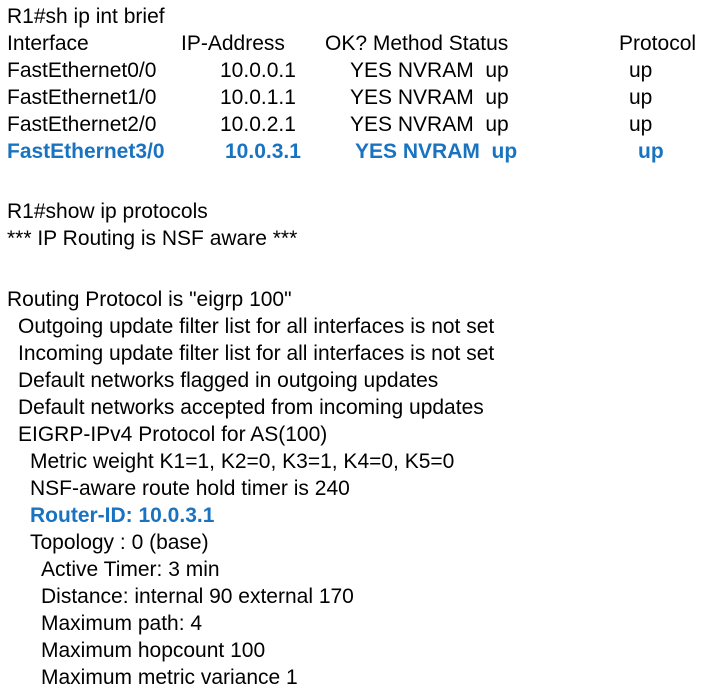 This screenshot has width=710, height=697. I want to click on cli-command-show-ip-int-brief: R1#sh ip int brief, so click(86, 16).